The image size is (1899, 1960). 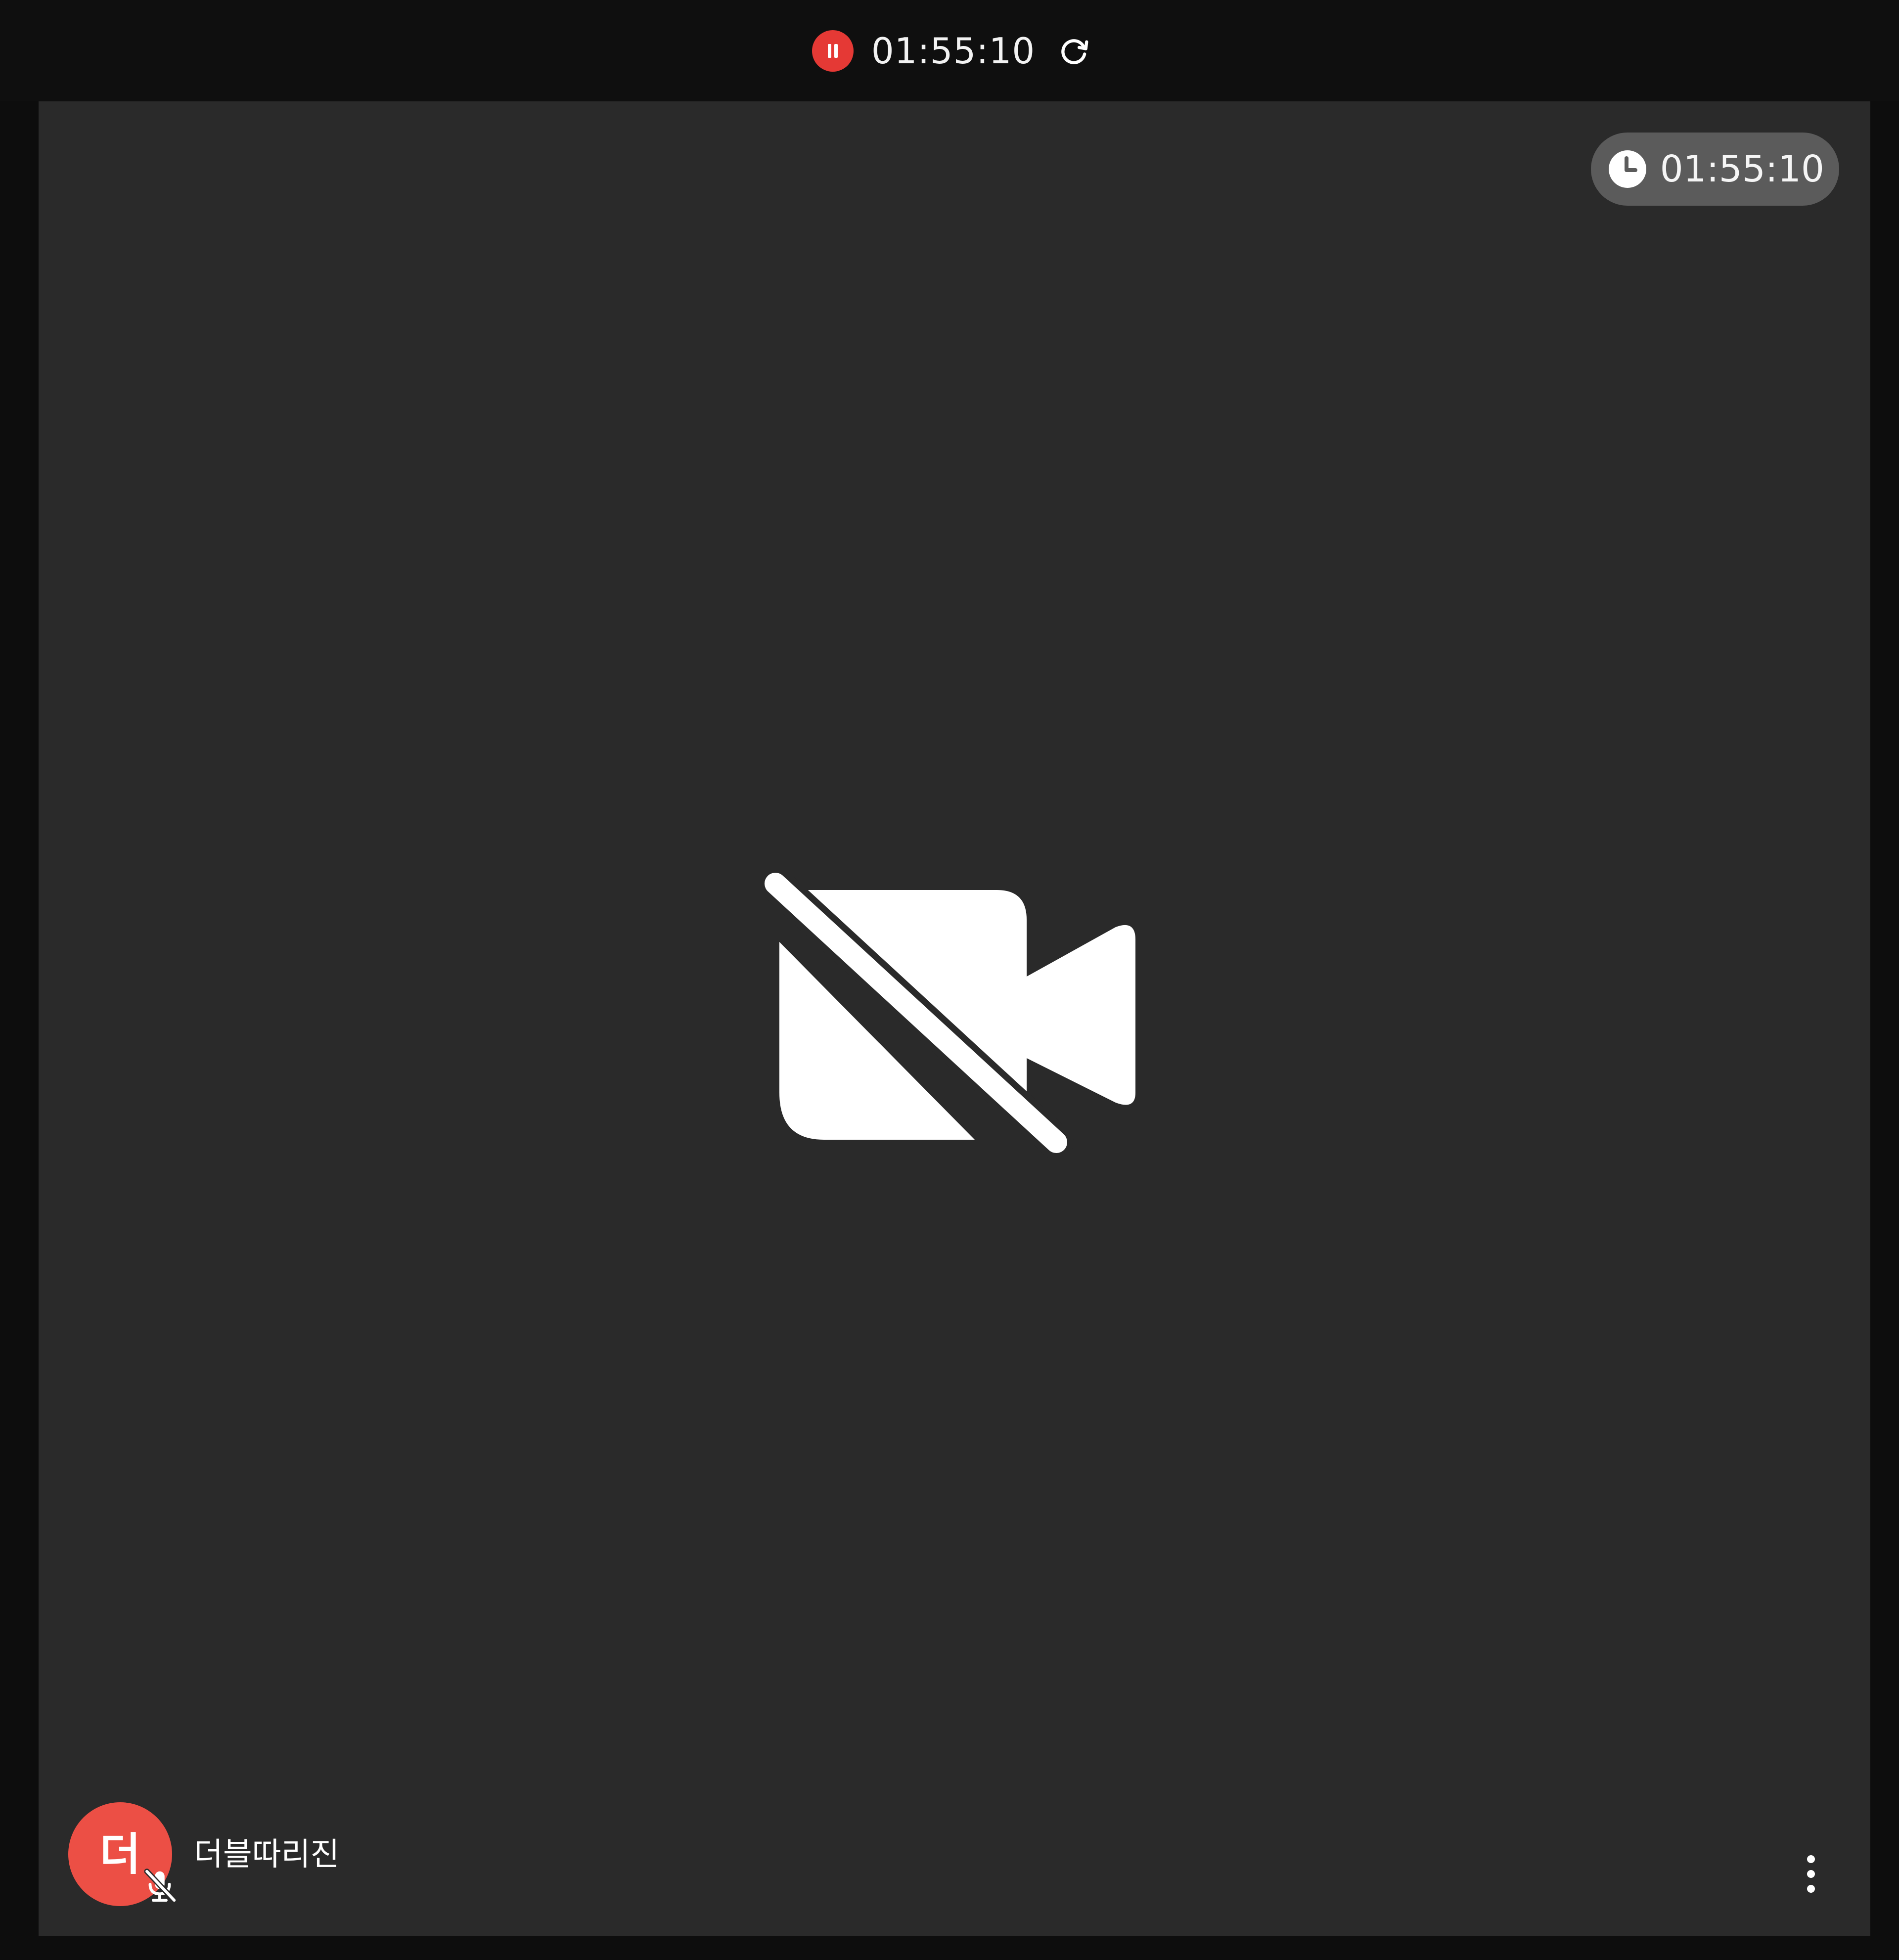 I want to click on recording-status: 01:55:10, so click(x=953, y=51).